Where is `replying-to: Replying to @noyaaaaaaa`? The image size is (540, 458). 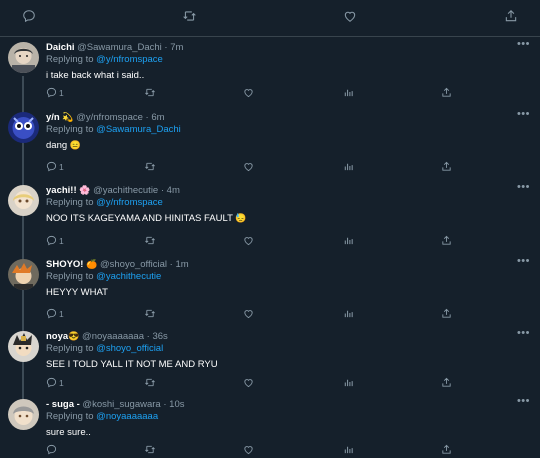
replying-to: Replying to @noyaaaaaaa is located at coordinates (102, 416).